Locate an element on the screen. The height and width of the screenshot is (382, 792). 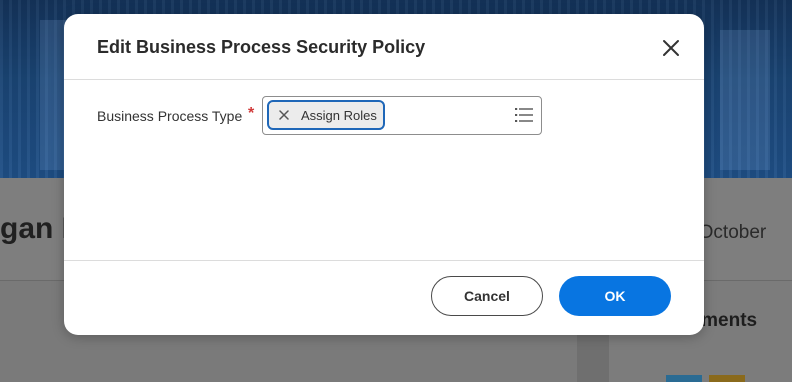
x-icon is located at coordinates (284, 115).